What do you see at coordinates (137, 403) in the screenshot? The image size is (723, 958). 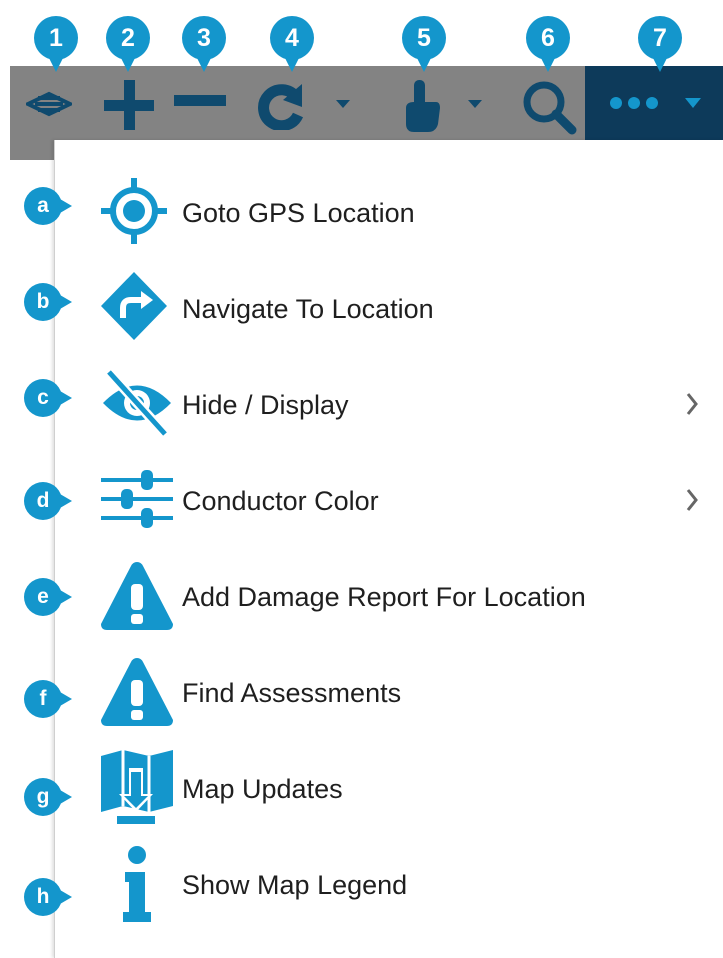 I see `eye-slash-icon` at bounding box center [137, 403].